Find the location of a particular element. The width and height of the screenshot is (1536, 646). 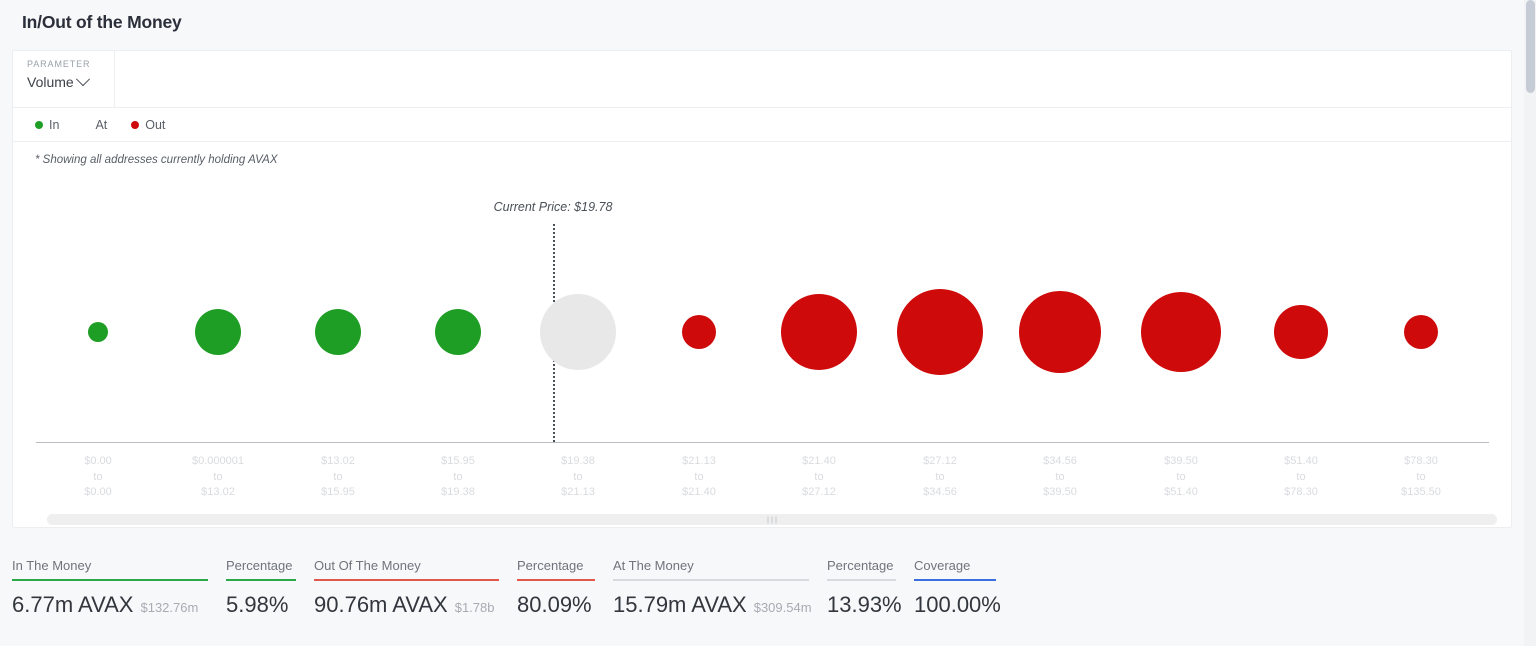

stat-label: Coverage is located at coordinates (942, 565).